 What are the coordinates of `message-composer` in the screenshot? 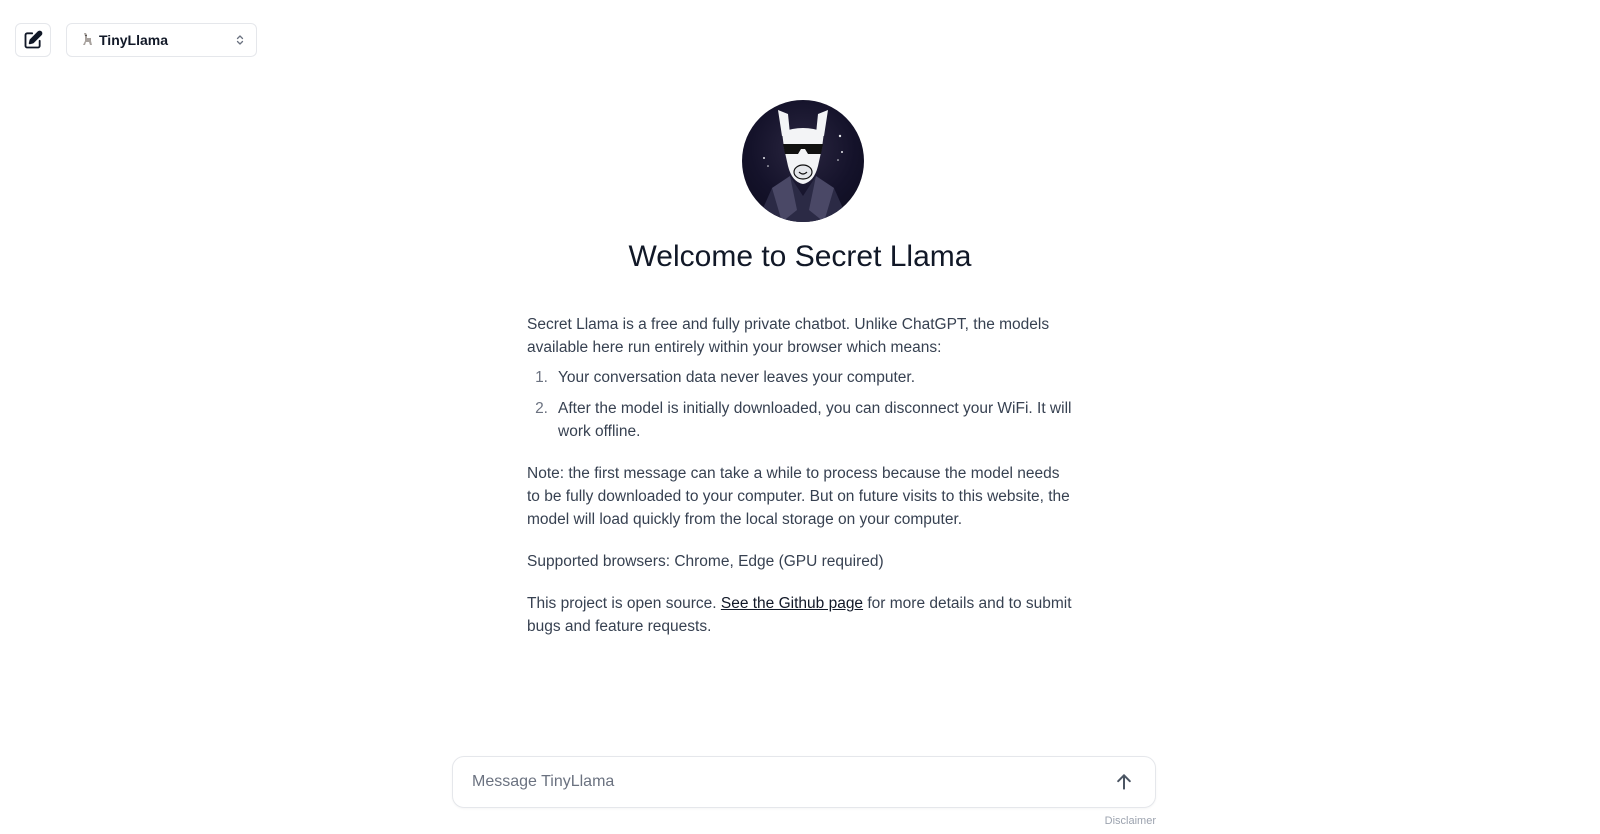 It's located at (804, 782).